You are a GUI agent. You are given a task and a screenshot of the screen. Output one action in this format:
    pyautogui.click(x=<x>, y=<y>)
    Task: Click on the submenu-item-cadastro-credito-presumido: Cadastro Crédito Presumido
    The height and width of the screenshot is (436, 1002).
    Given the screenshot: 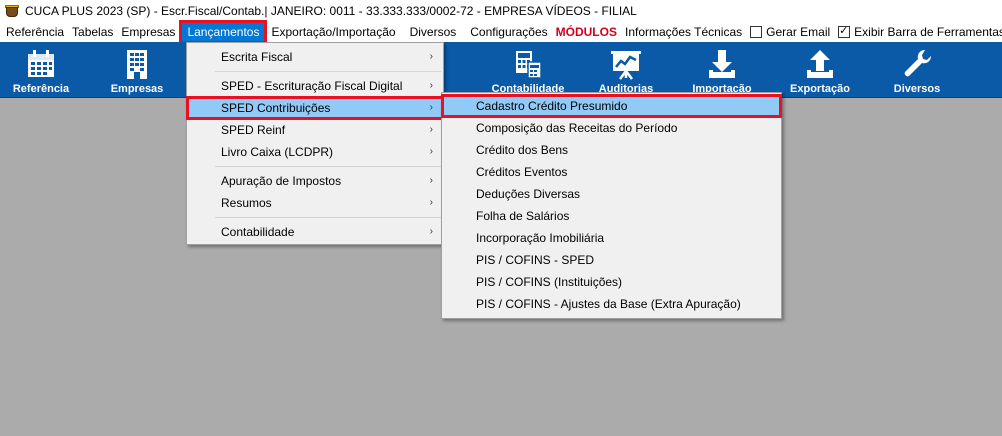 What is the action you would take?
    pyautogui.click(x=611, y=106)
    